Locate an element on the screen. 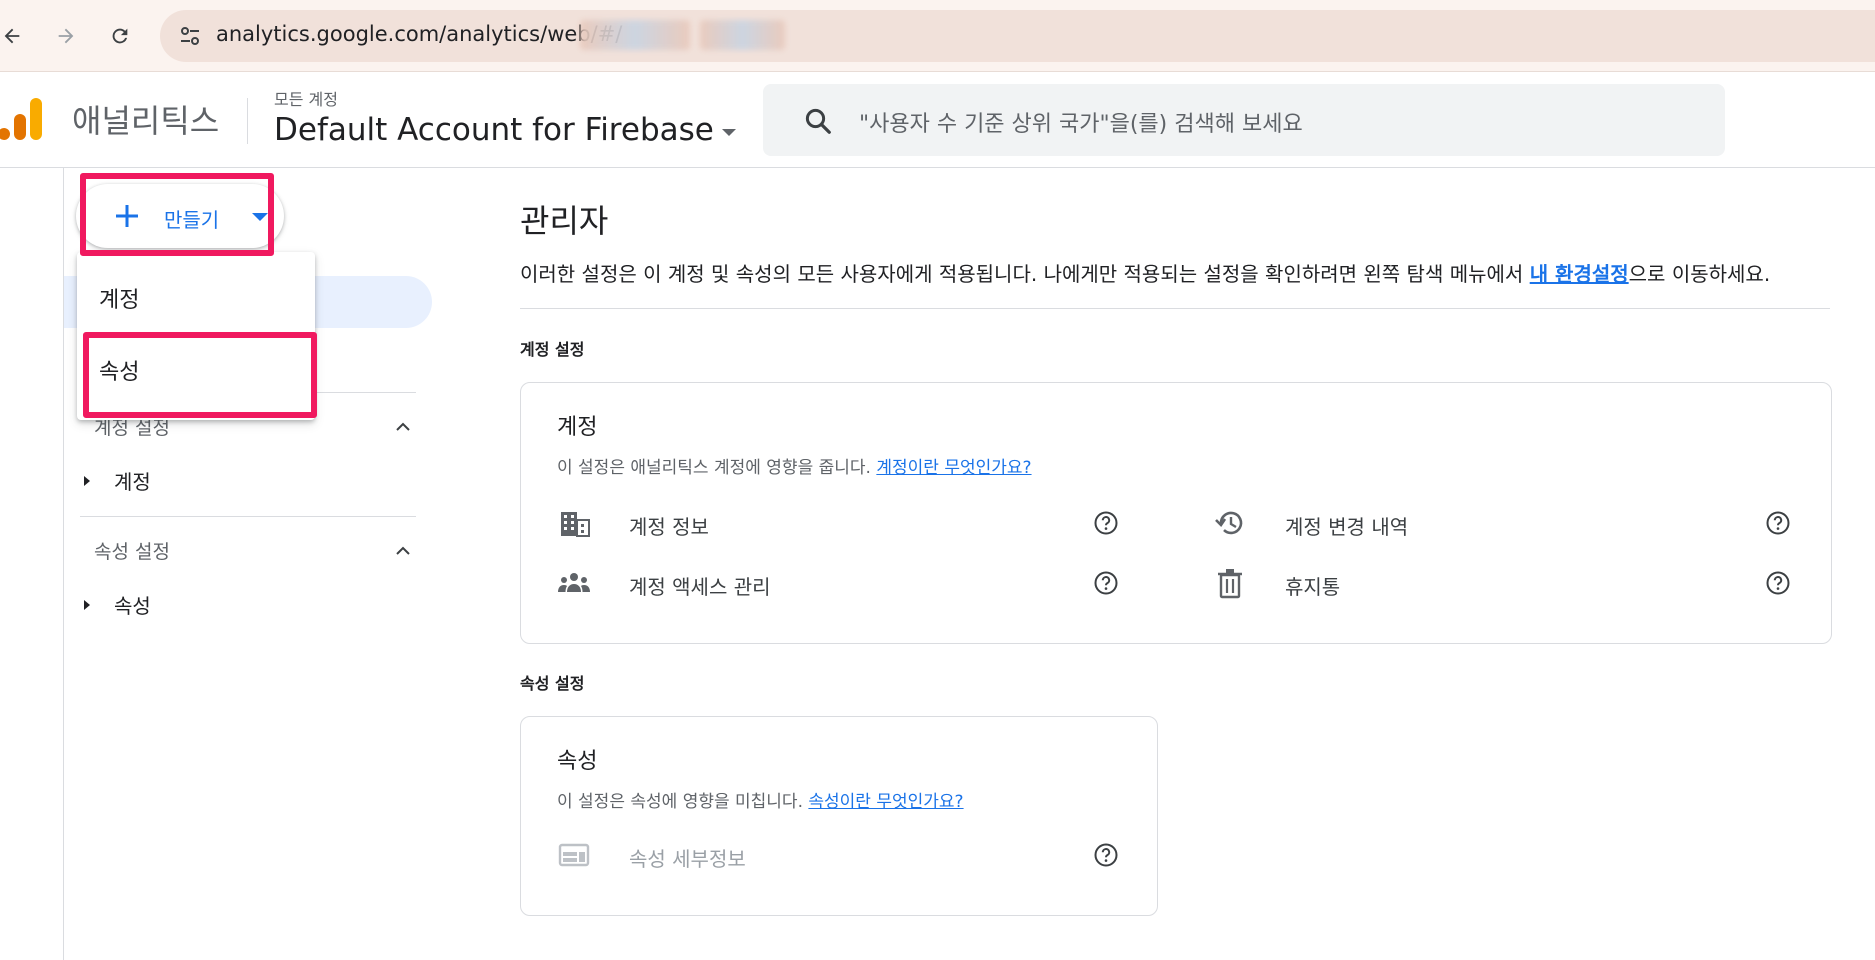 The image size is (1875, 960). menu-item-account: 계정 is located at coordinates (196, 298).